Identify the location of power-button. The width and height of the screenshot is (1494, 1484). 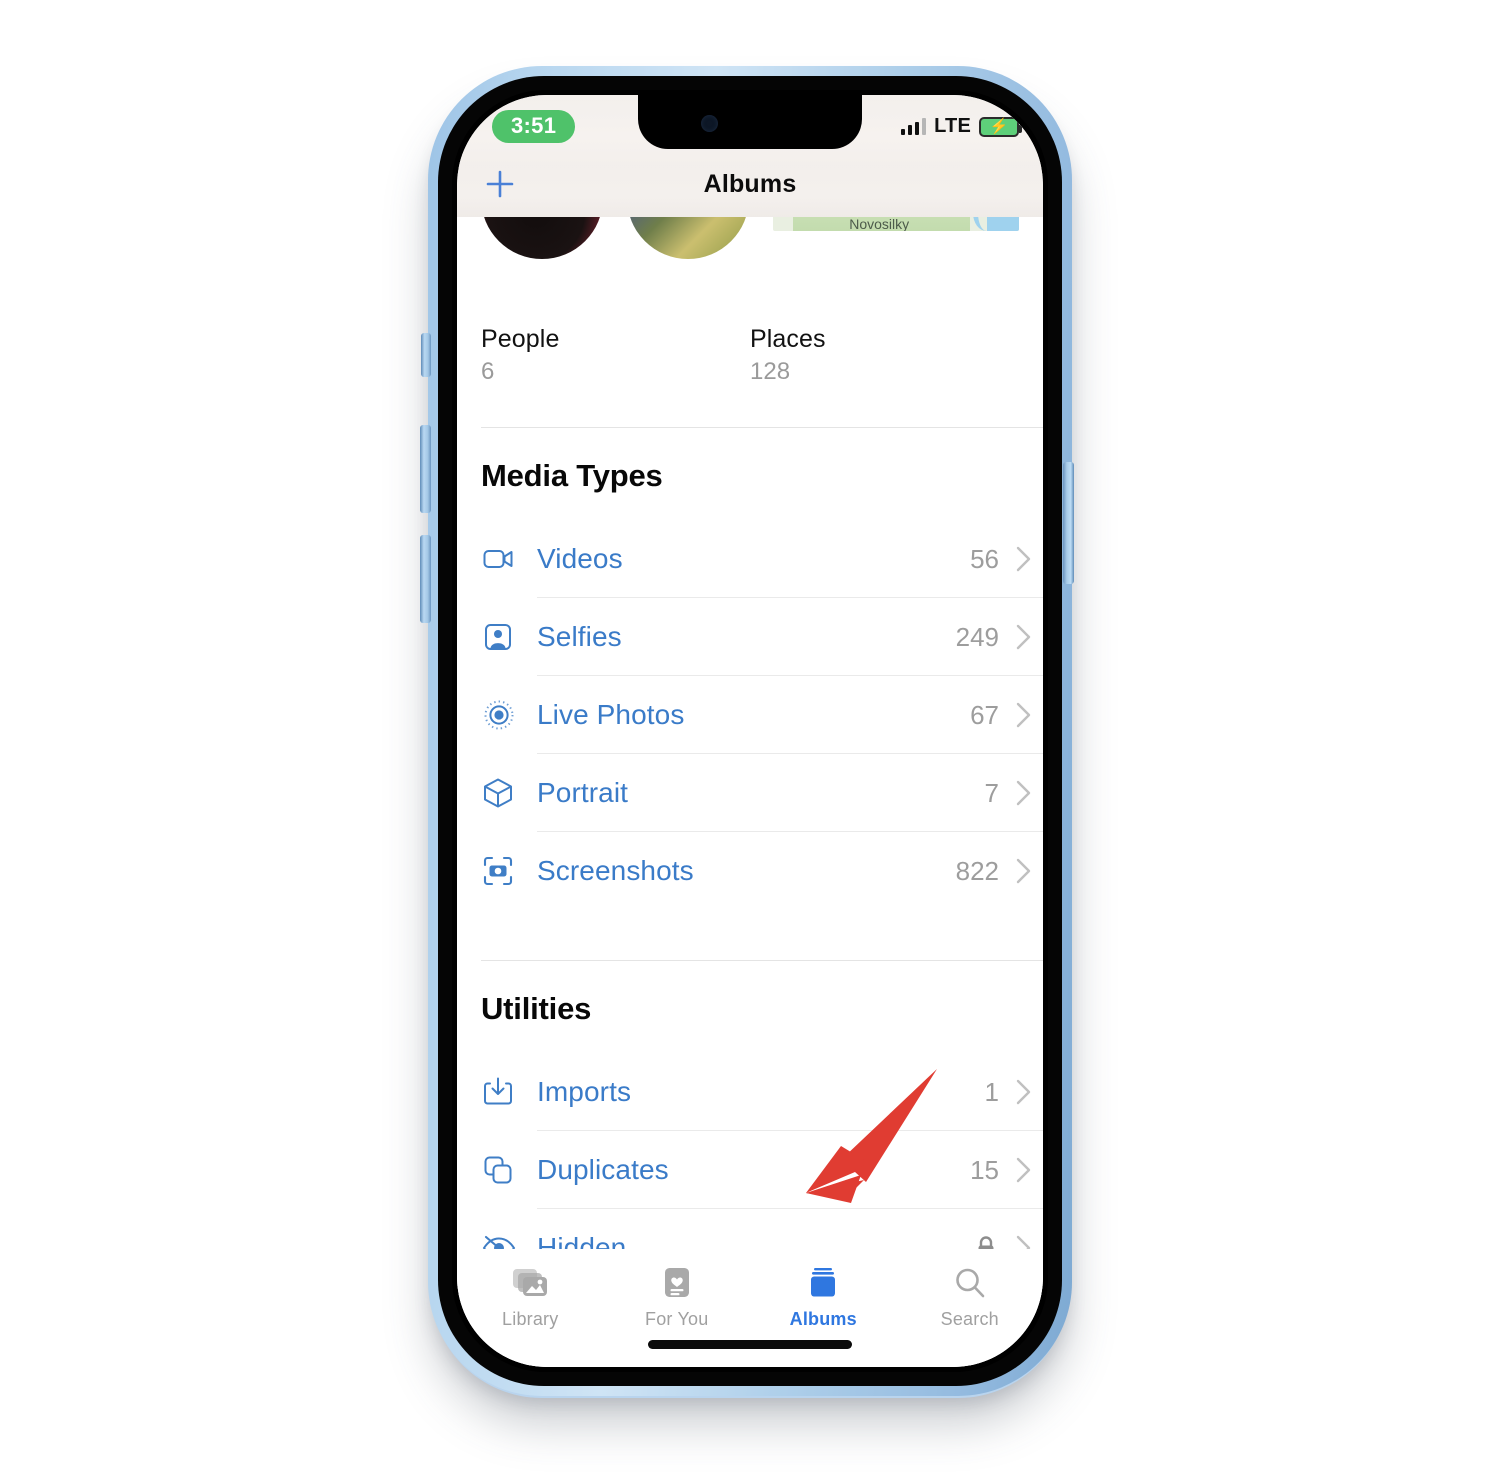
(1068, 523).